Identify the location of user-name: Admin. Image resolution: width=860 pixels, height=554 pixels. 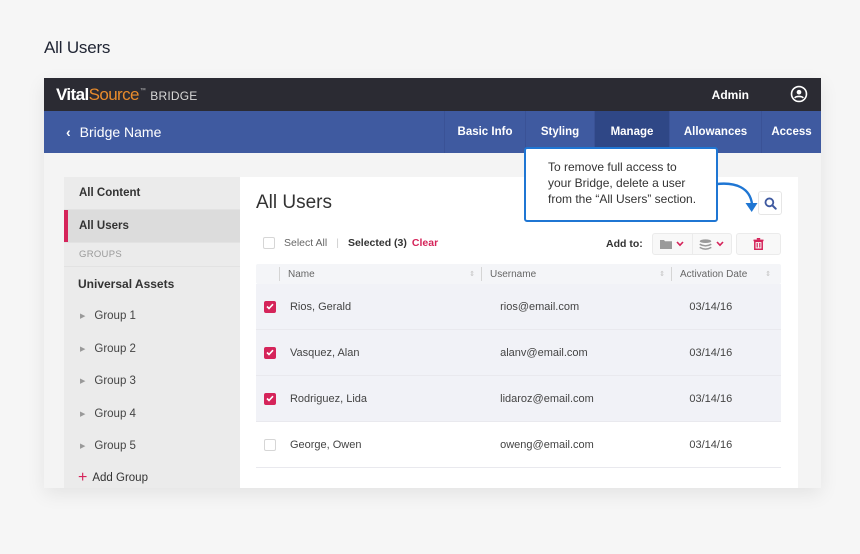
(730, 95).